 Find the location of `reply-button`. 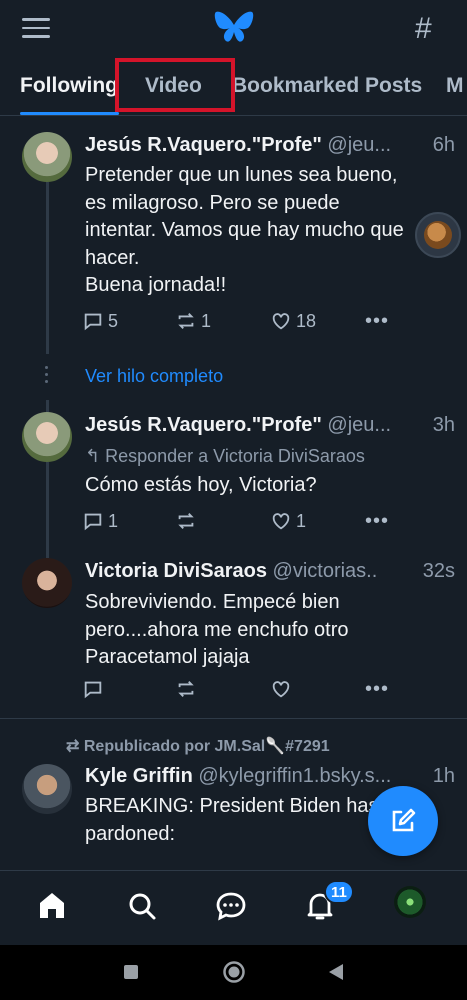

reply-button is located at coordinates (93, 689).